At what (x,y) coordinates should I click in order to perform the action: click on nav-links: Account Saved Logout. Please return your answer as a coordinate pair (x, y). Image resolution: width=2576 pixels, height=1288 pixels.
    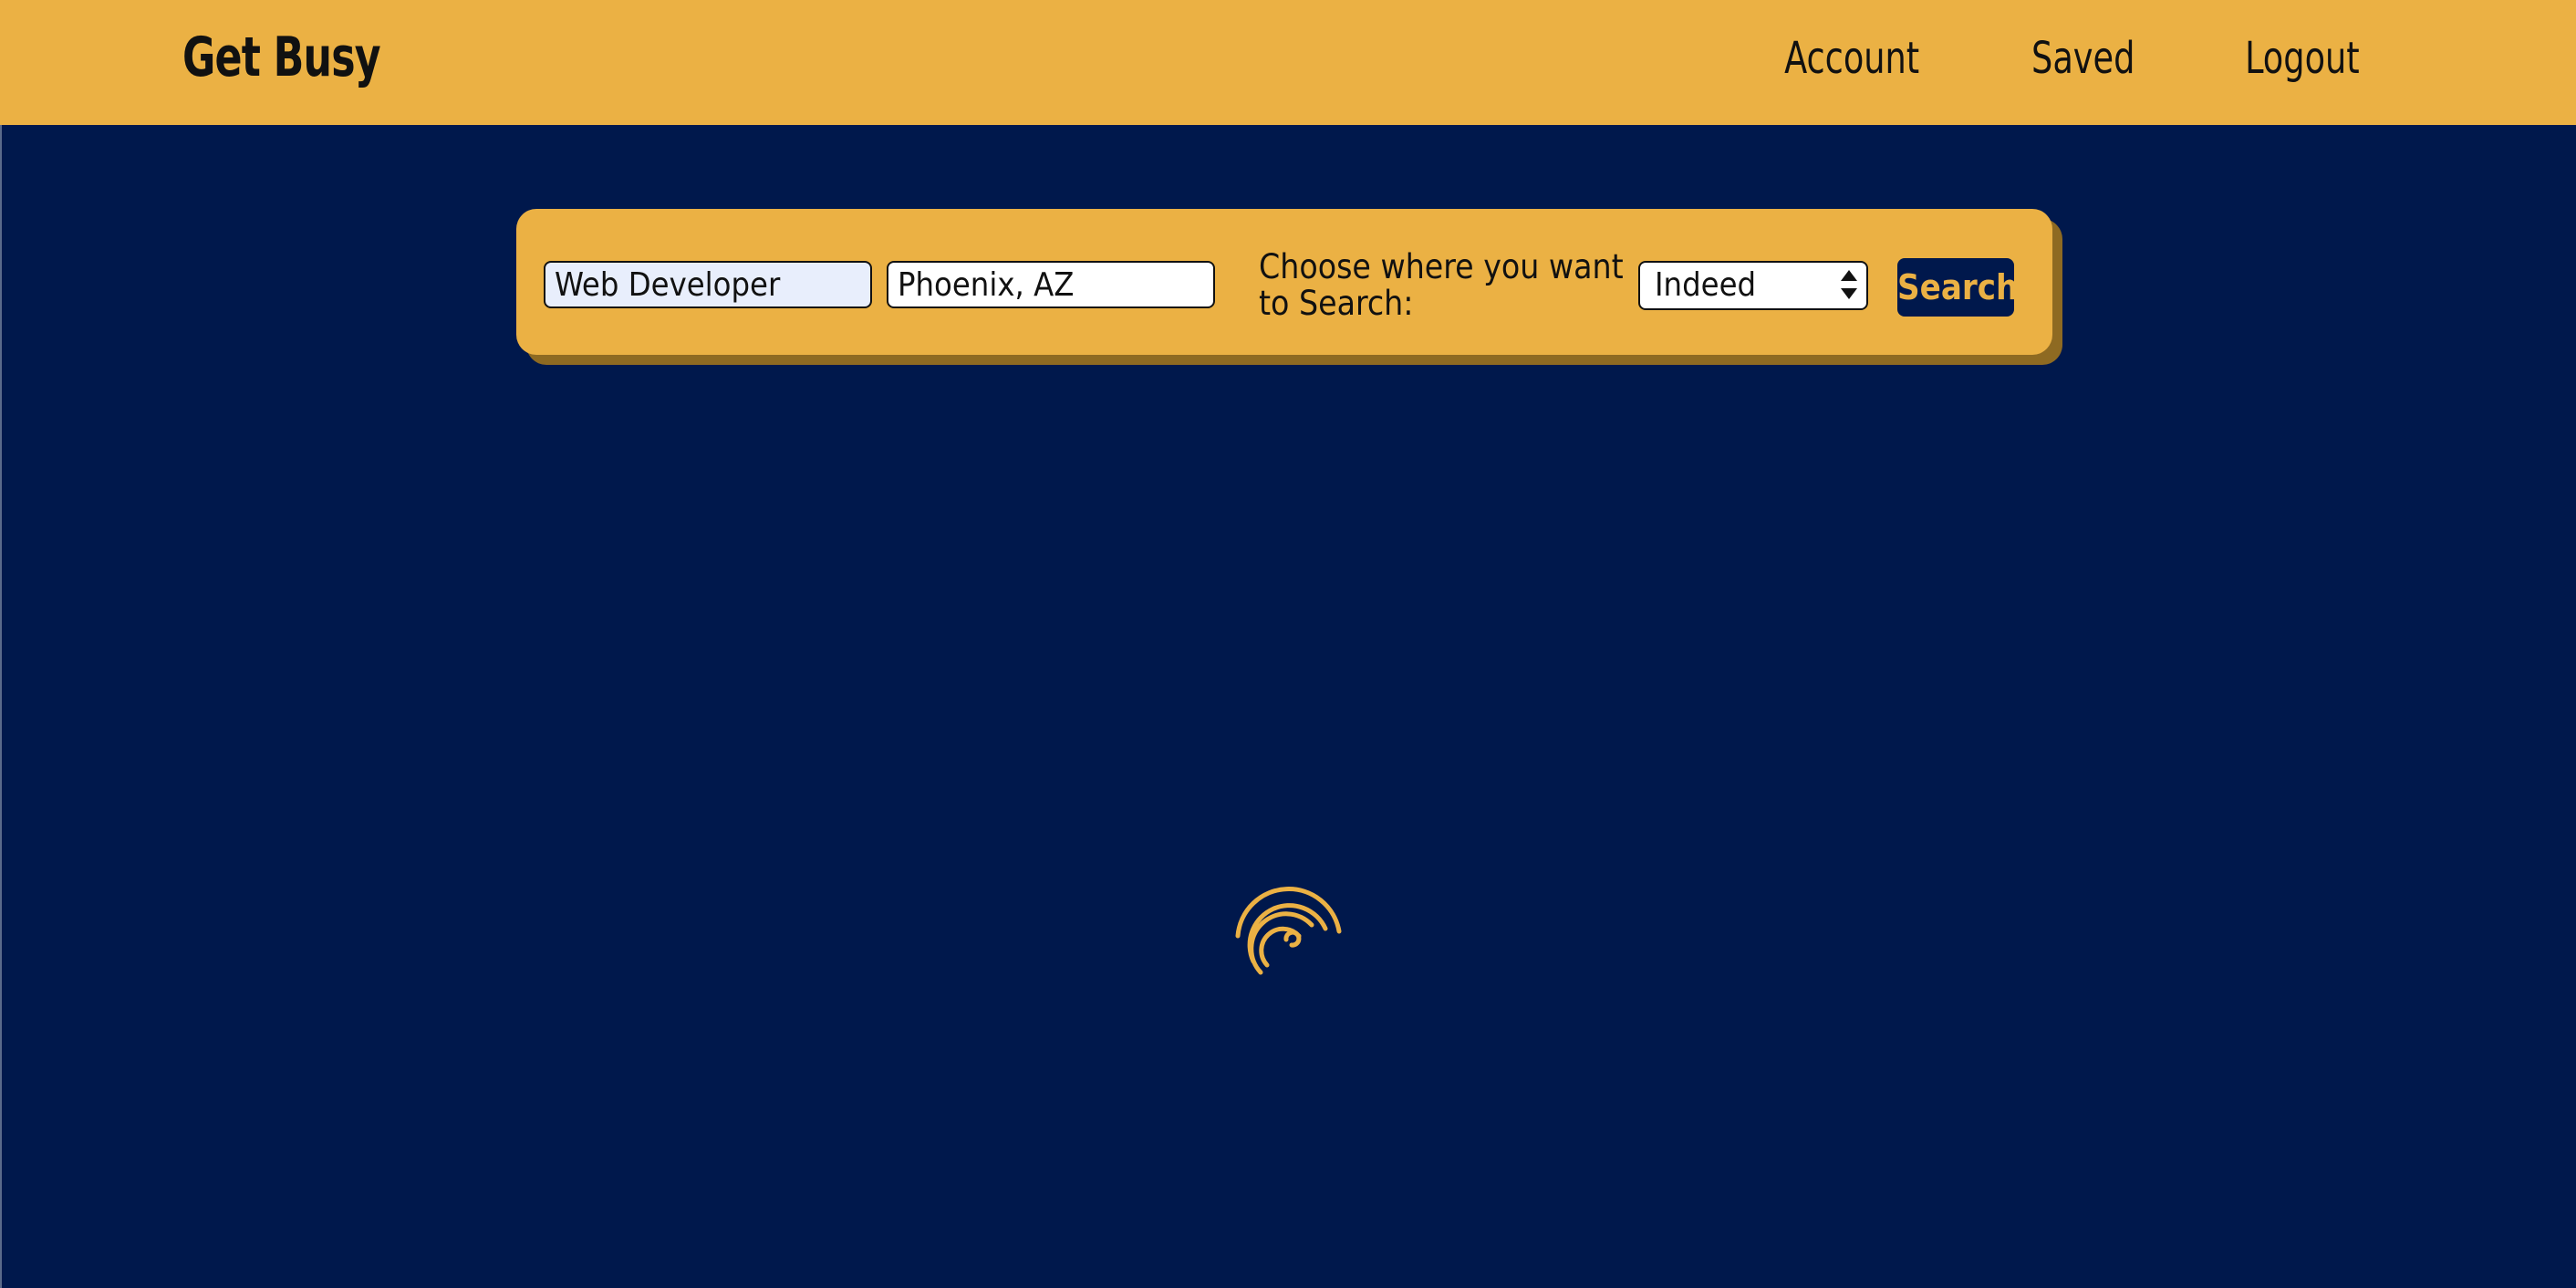
    Looking at the image, I should click on (2071, 58).